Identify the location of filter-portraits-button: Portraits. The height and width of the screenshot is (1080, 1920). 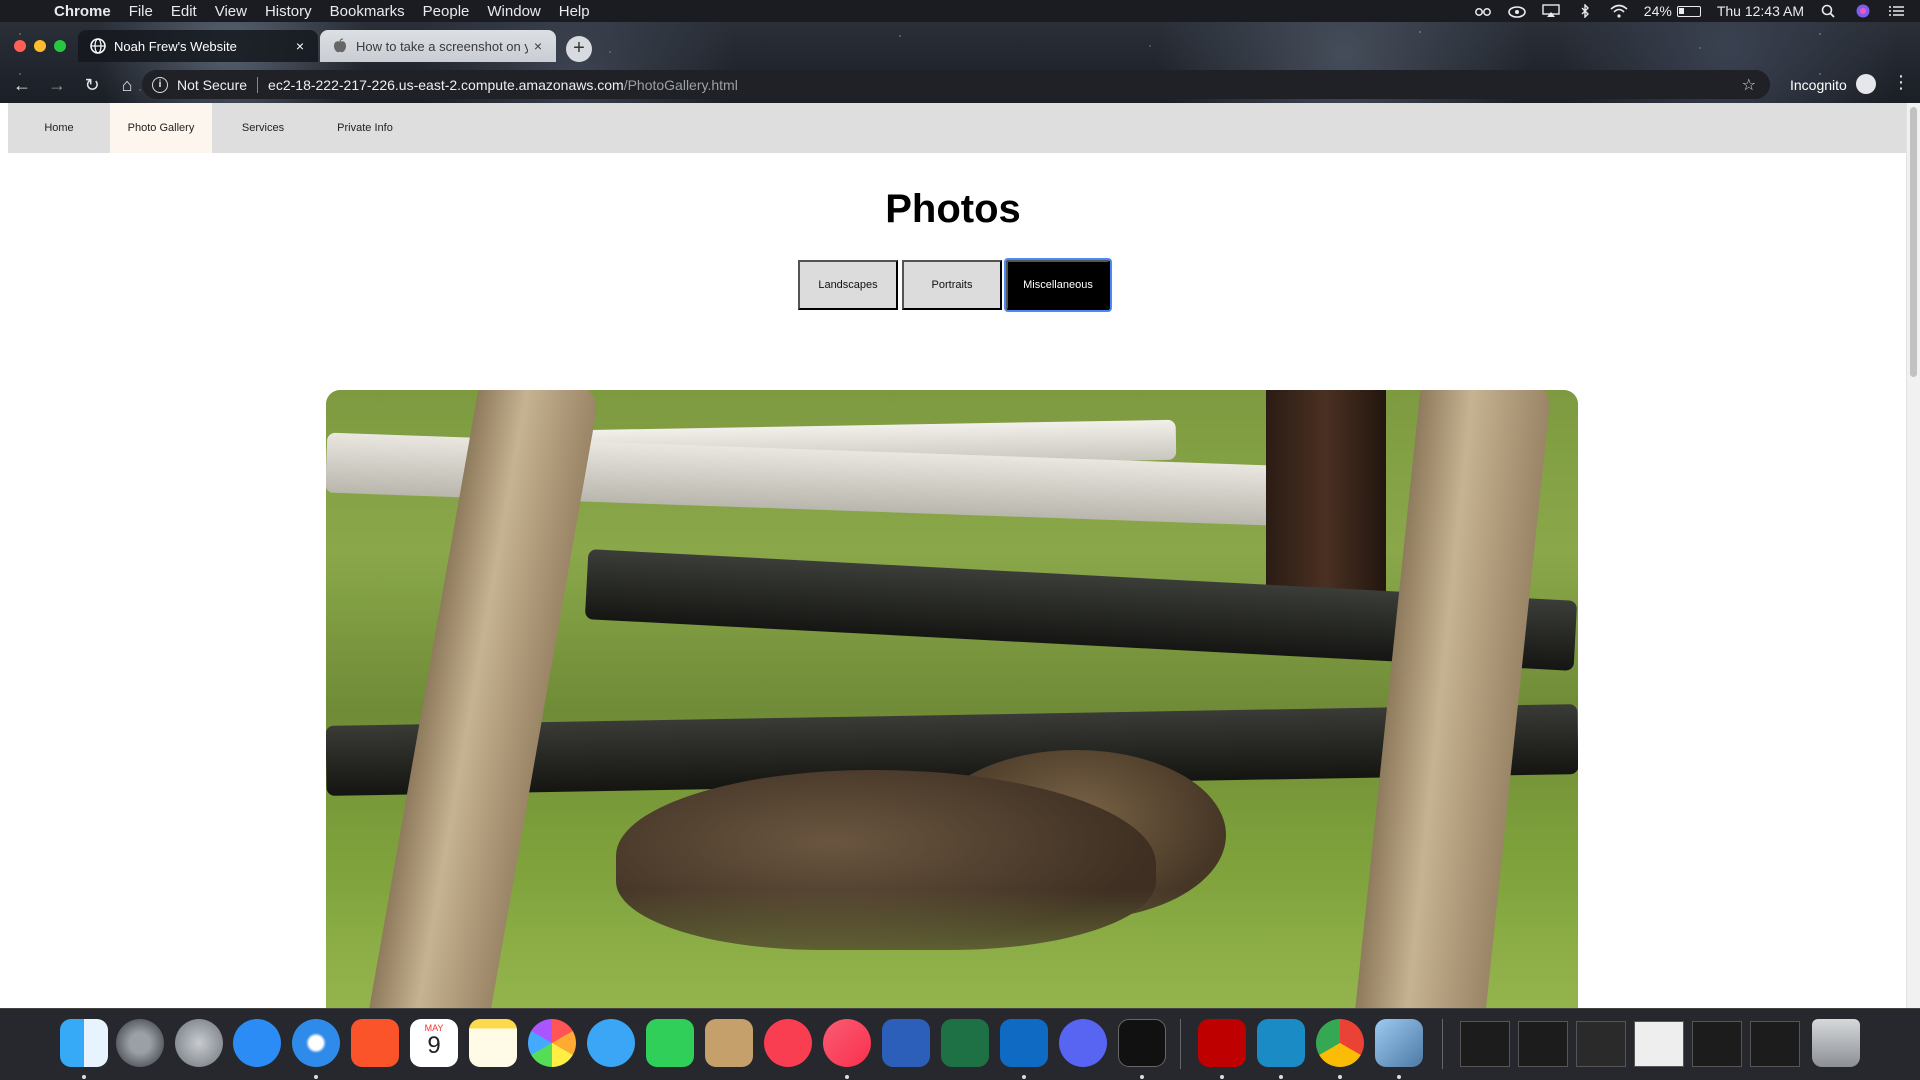
(952, 285).